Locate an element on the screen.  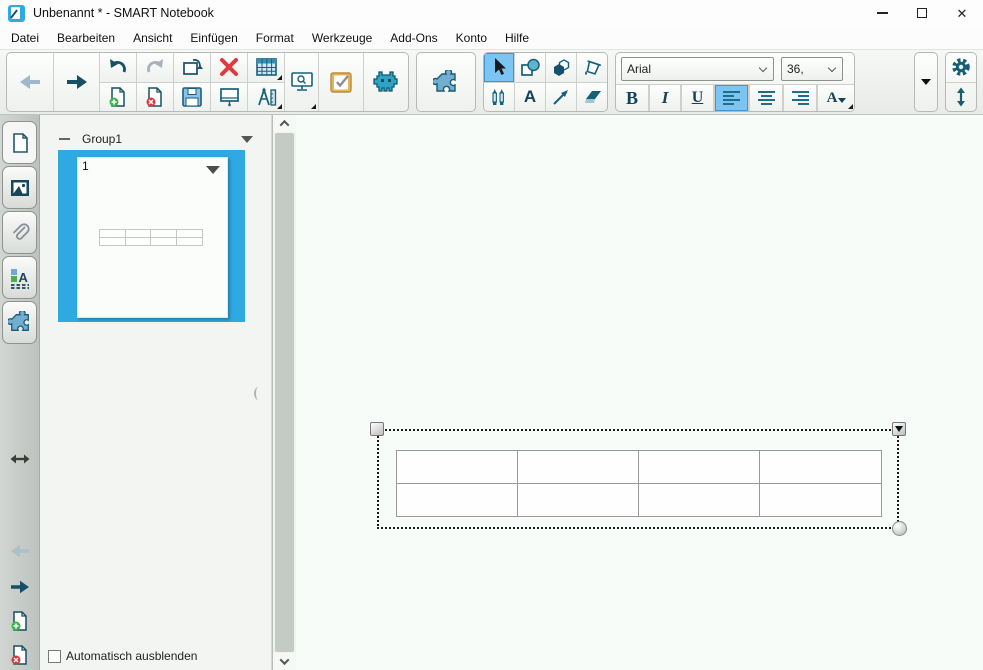
tab-properties: A is located at coordinates (19, 277).